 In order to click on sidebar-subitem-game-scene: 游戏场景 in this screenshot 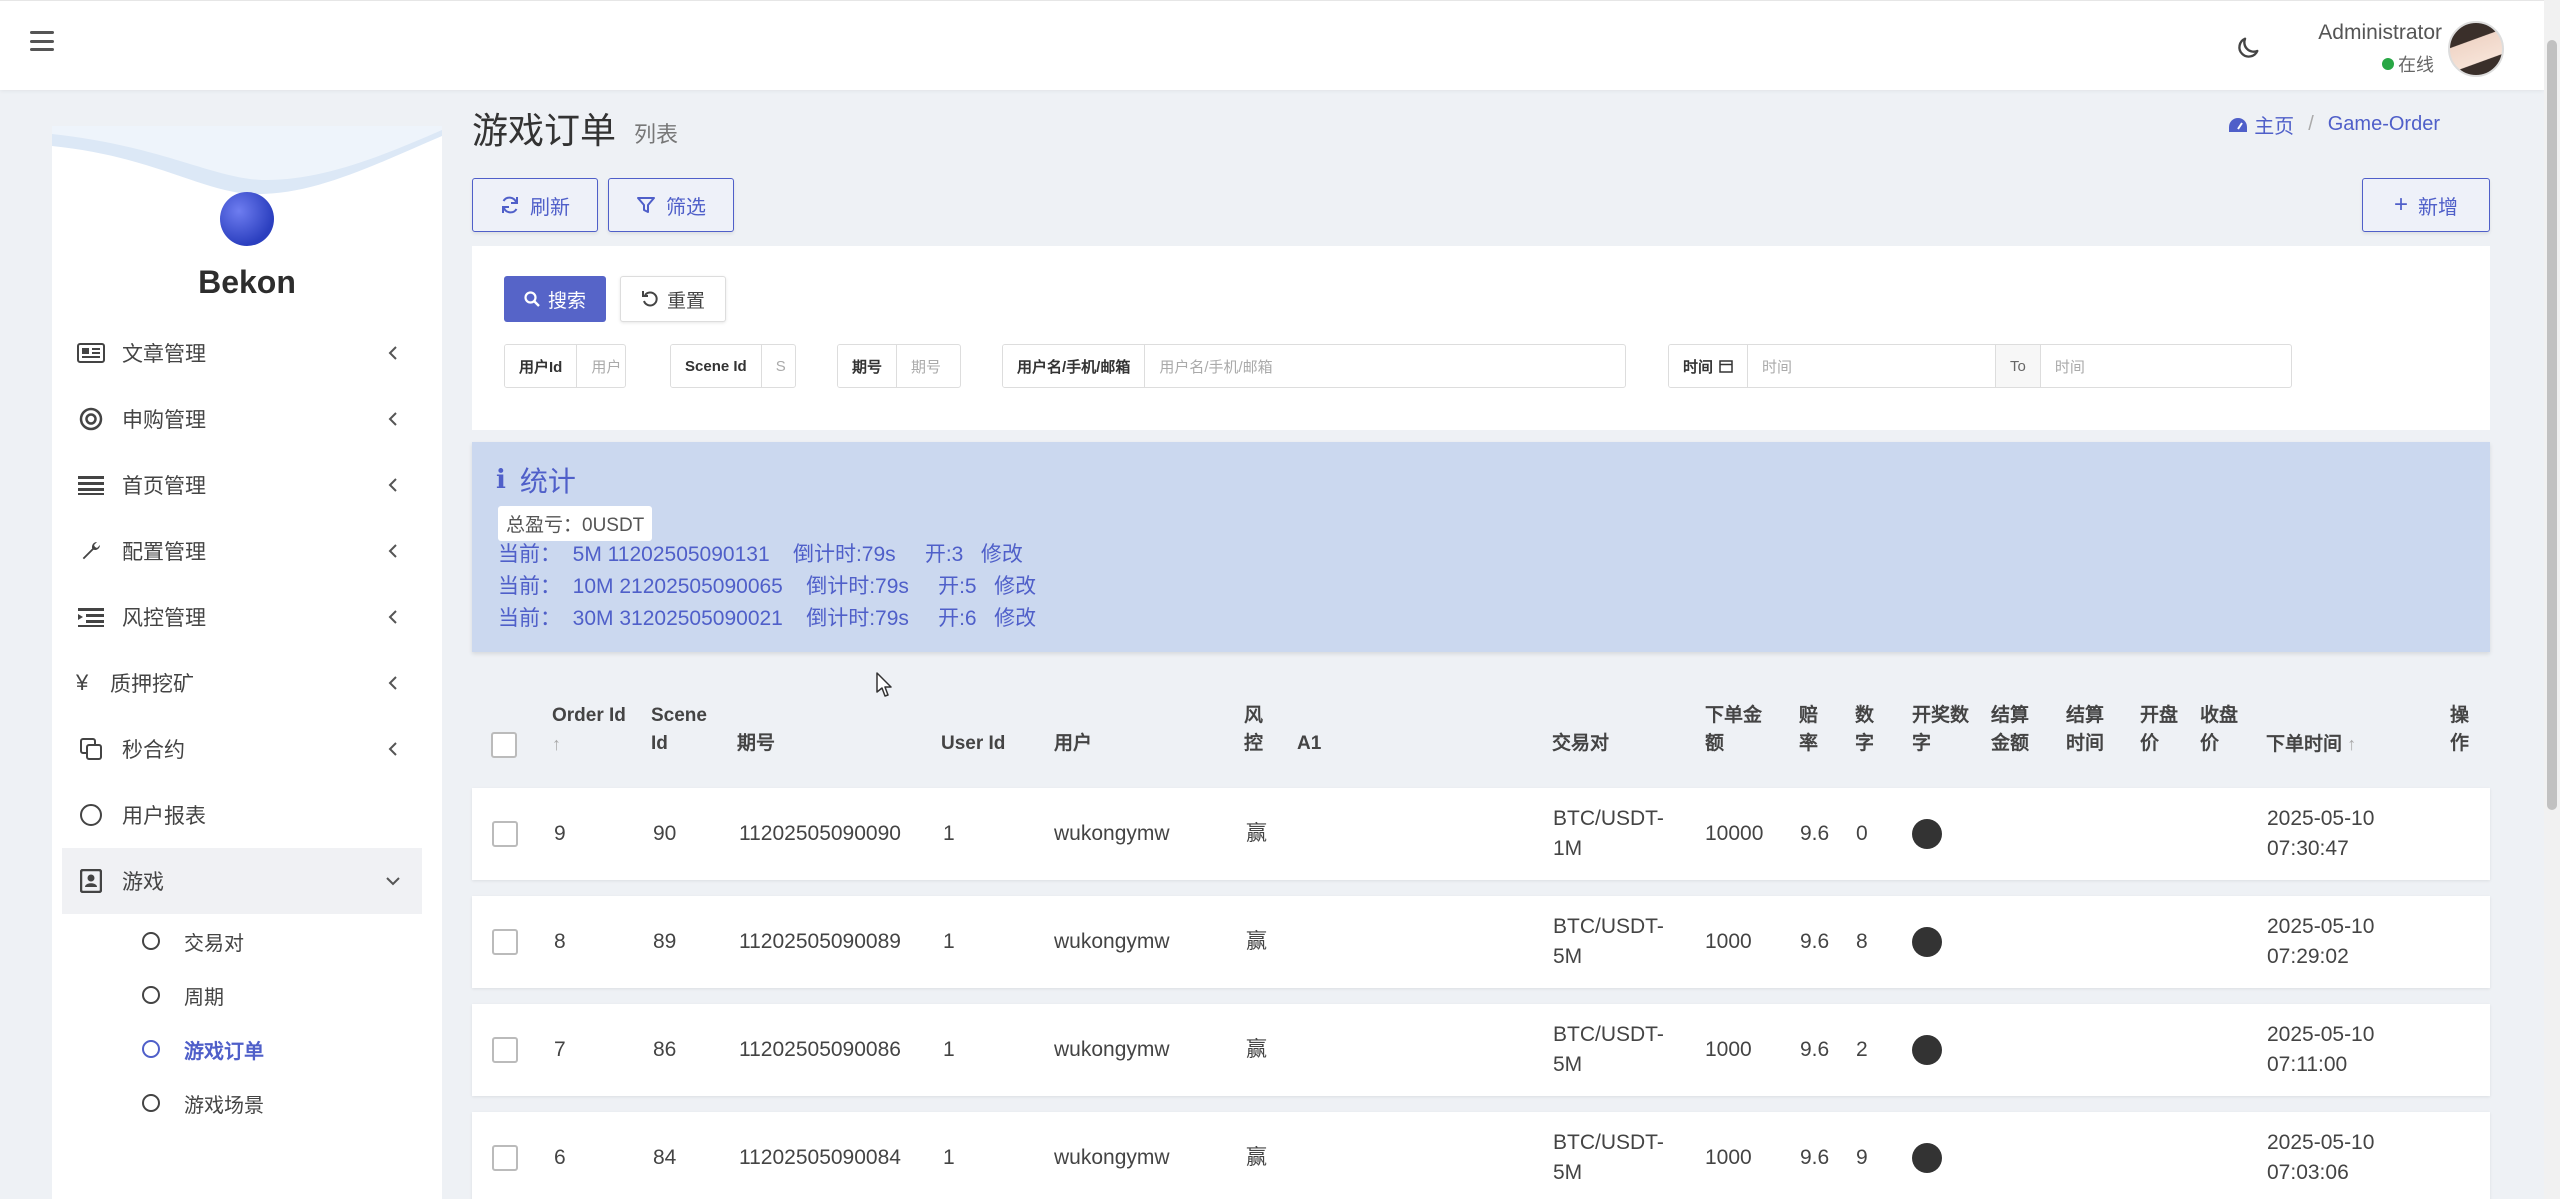, I will do `click(242, 1103)`.